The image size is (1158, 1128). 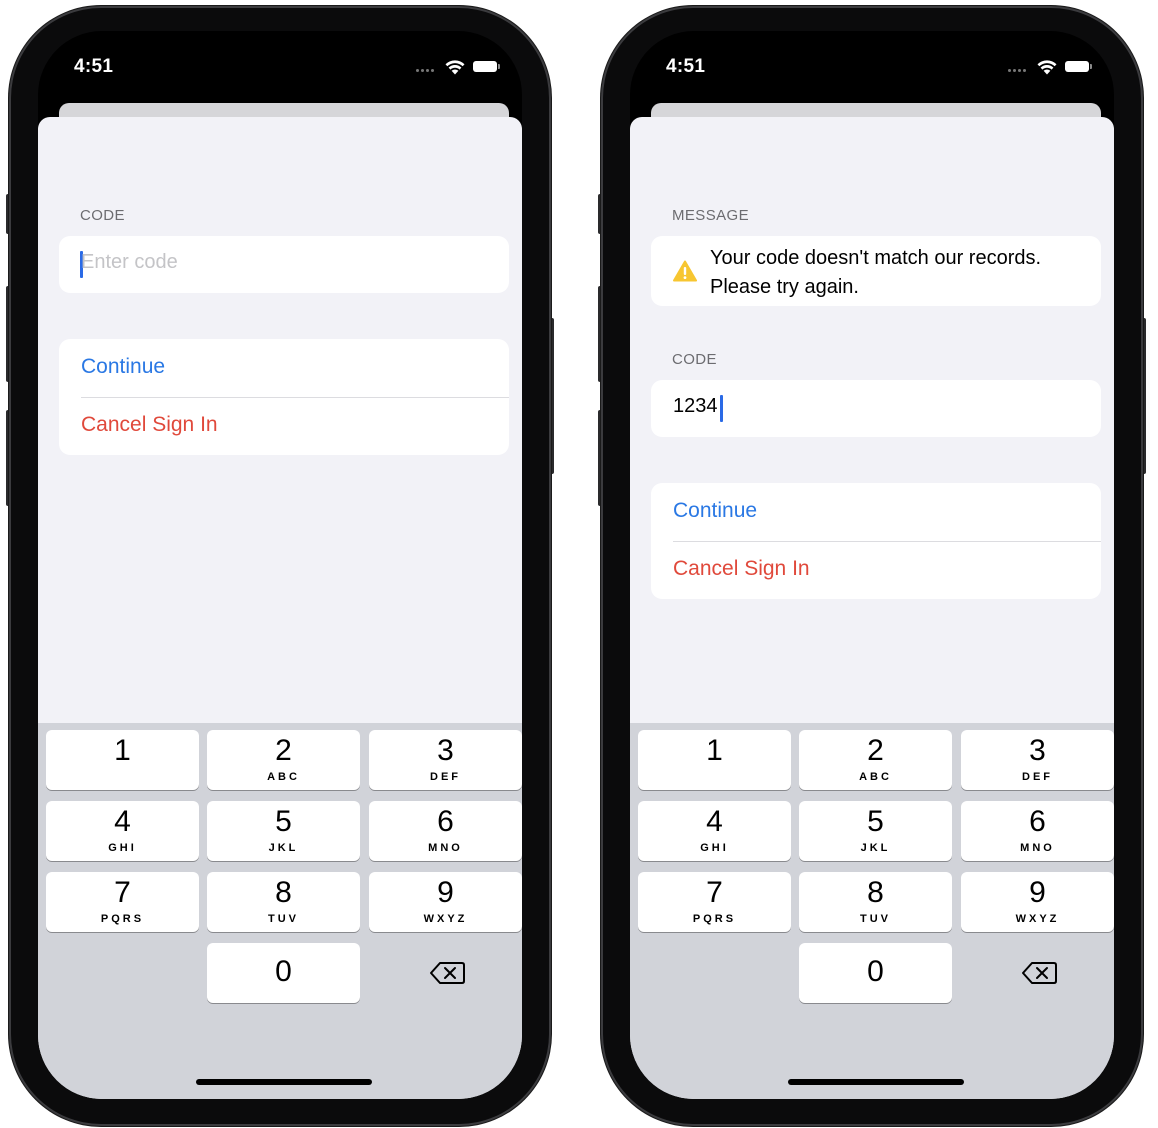 I want to click on code-input: Enter code, so click(x=284, y=264).